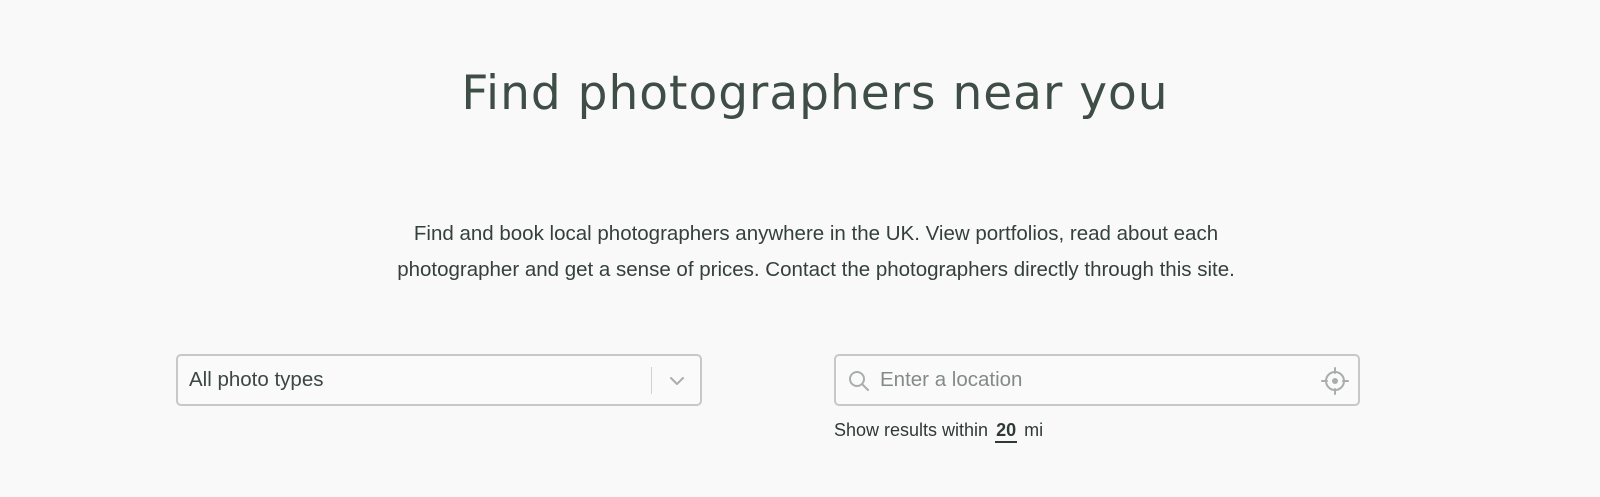  What do you see at coordinates (651, 380) in the screenshot?
I see `select-separator` at bounding box center [651, 380].